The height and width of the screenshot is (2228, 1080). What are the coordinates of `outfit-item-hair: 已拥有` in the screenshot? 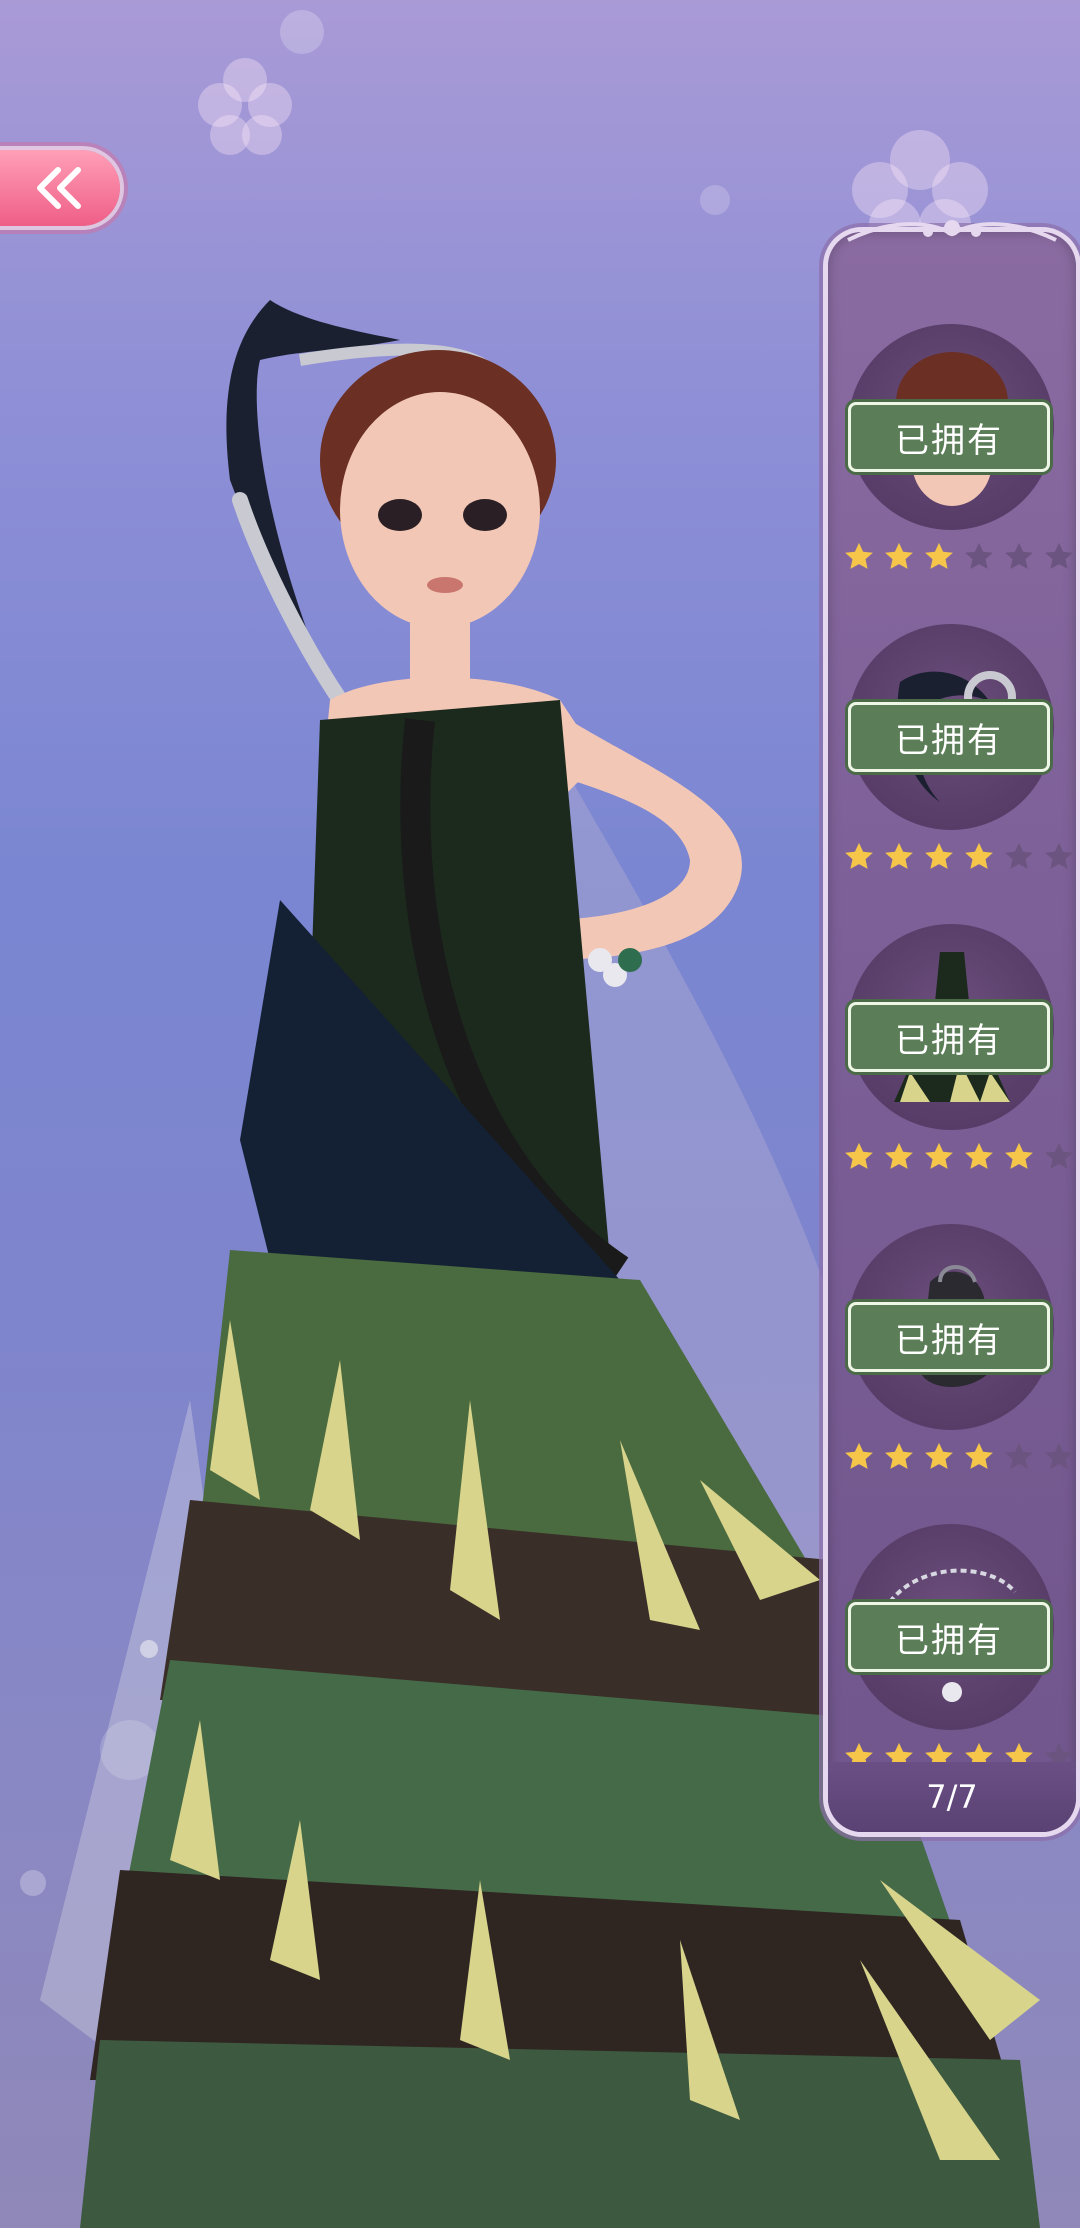 It's located at (952, 462).